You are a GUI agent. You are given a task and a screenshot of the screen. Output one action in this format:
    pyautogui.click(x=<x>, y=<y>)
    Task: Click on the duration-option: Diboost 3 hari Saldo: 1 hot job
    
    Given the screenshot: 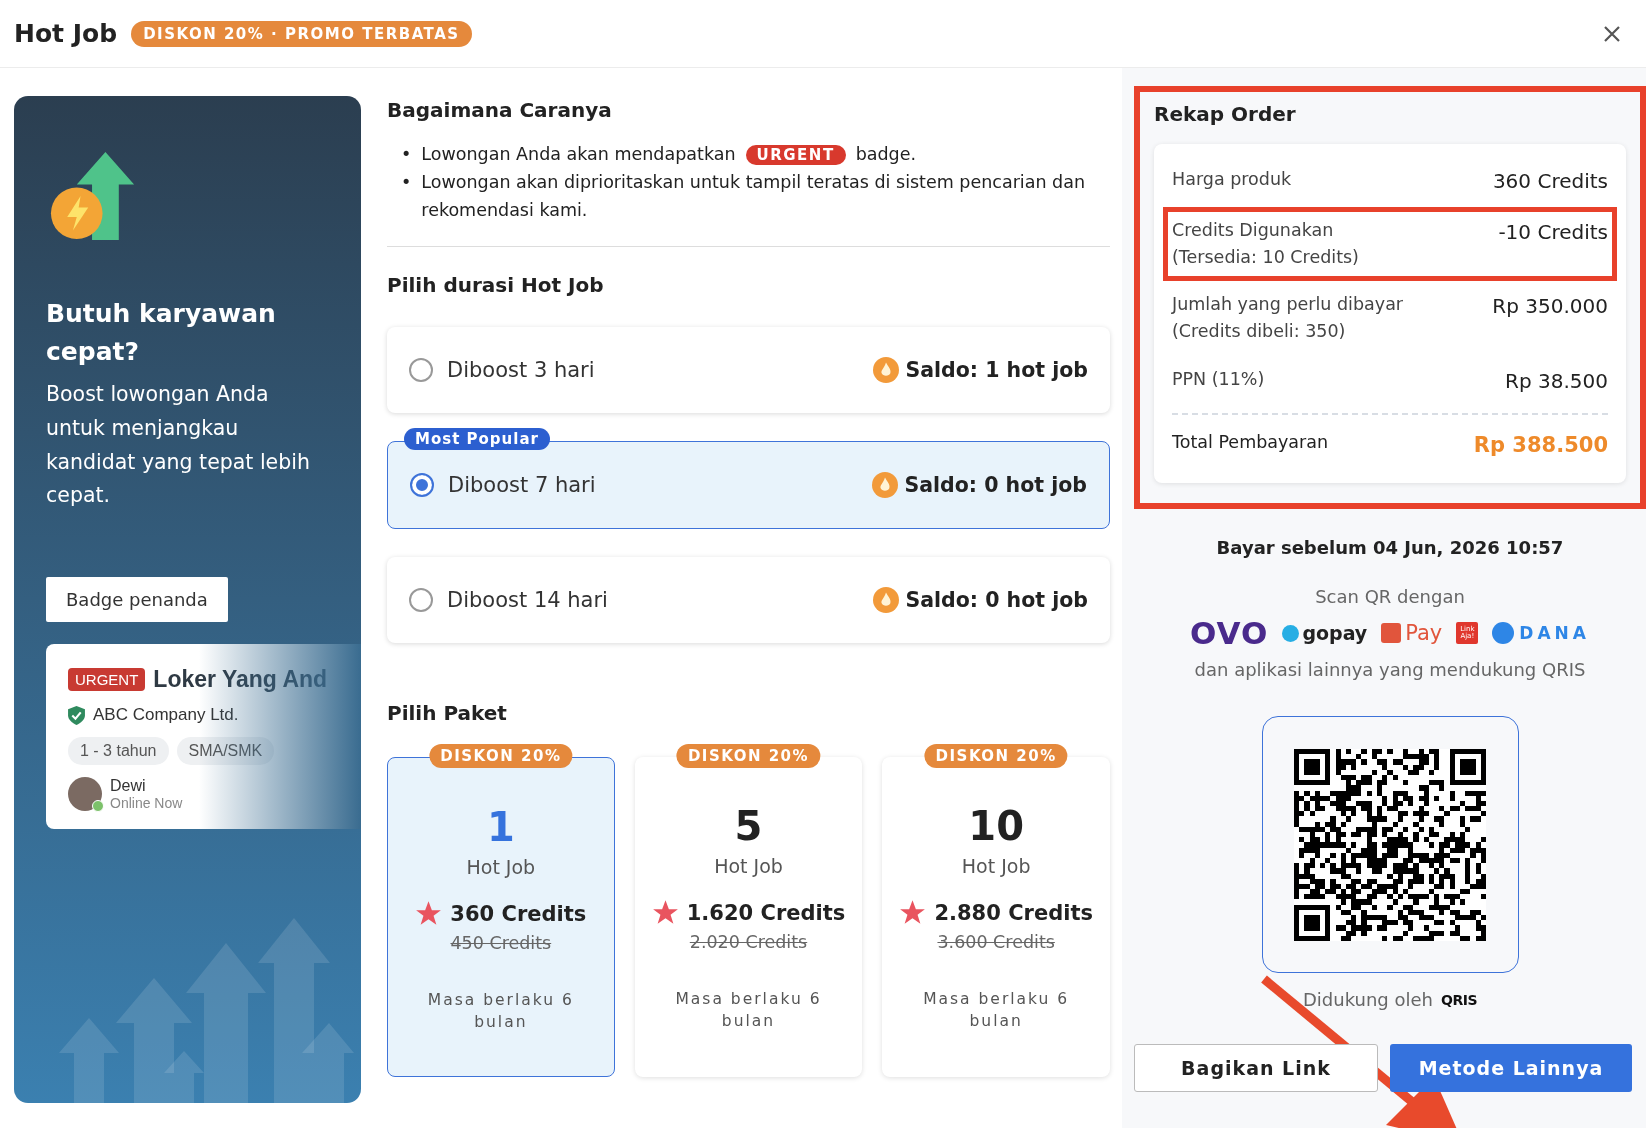 What is the action you would take?
    pyautogui.click(x=748, y=370)
    